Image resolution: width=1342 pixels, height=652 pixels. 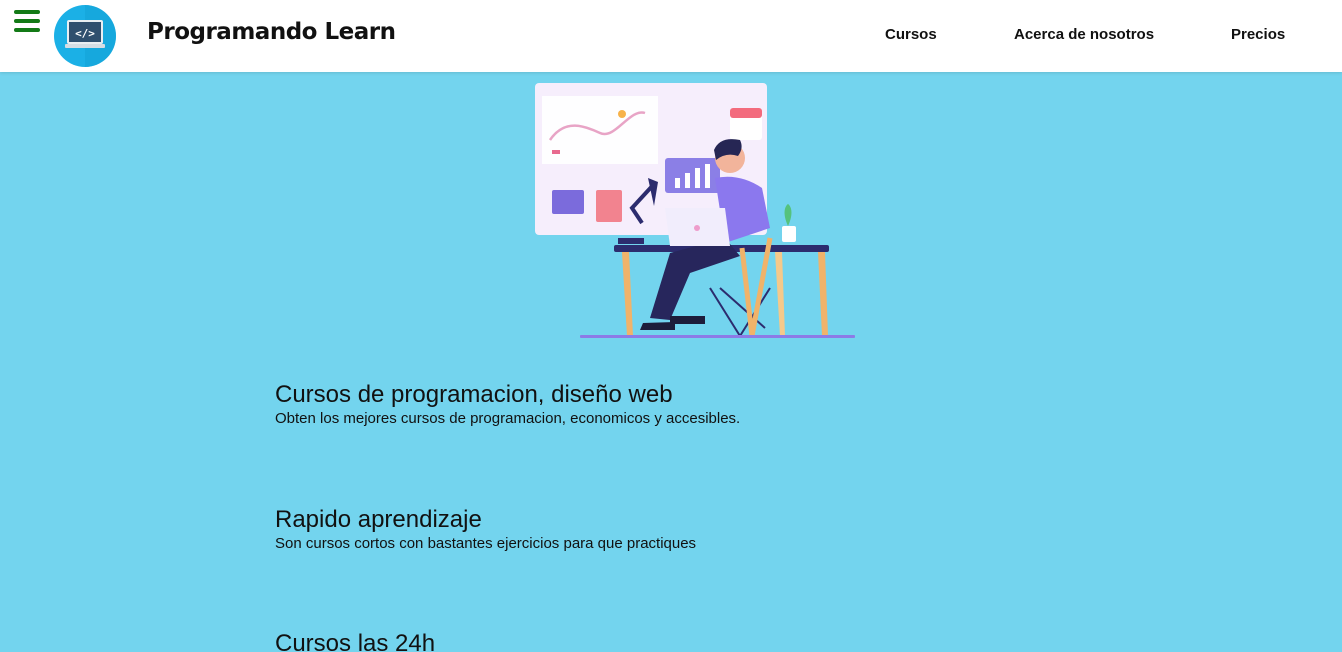 I want to click on hamburger-menu-icon, so click(x=27, y=21).